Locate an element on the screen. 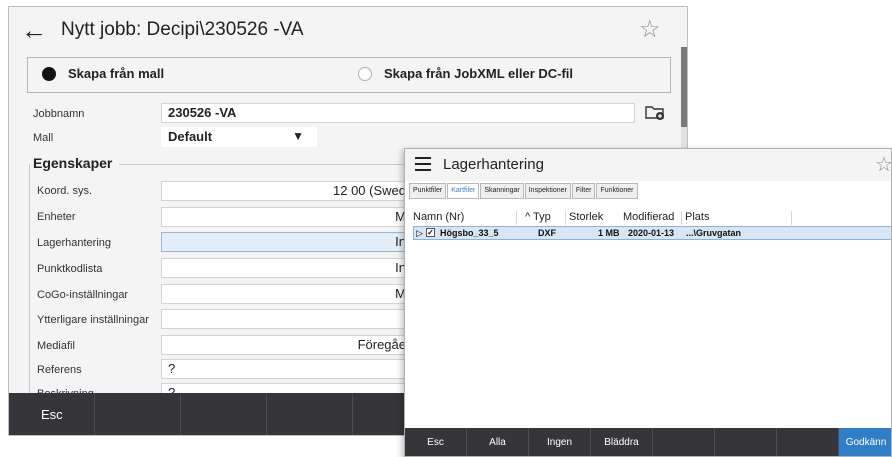 The height and width of the screenshot is (457, 892). column-header-size: Storlek is located at coordinates (586, 217).